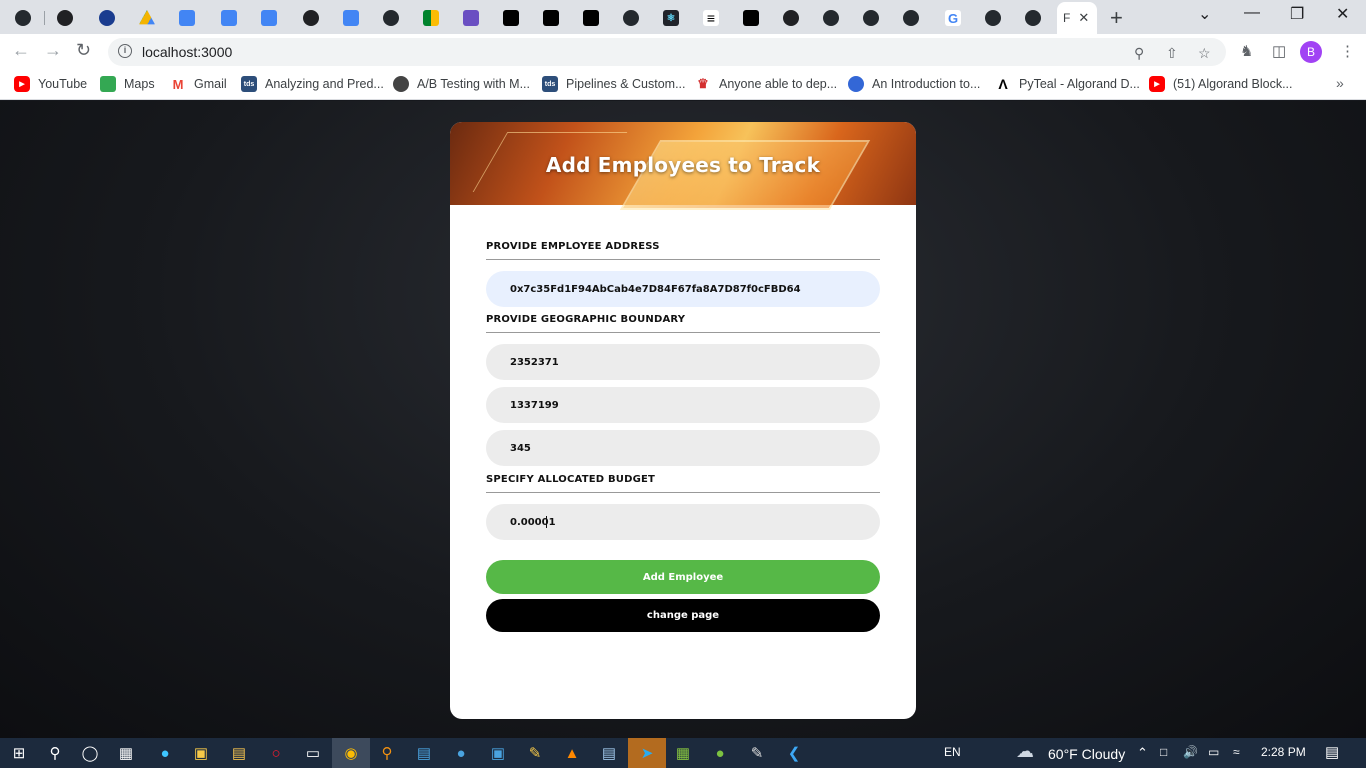 This screenshot has height=768, width=1366. I want to click on task-view-icon: ▦, so click(126, 753).